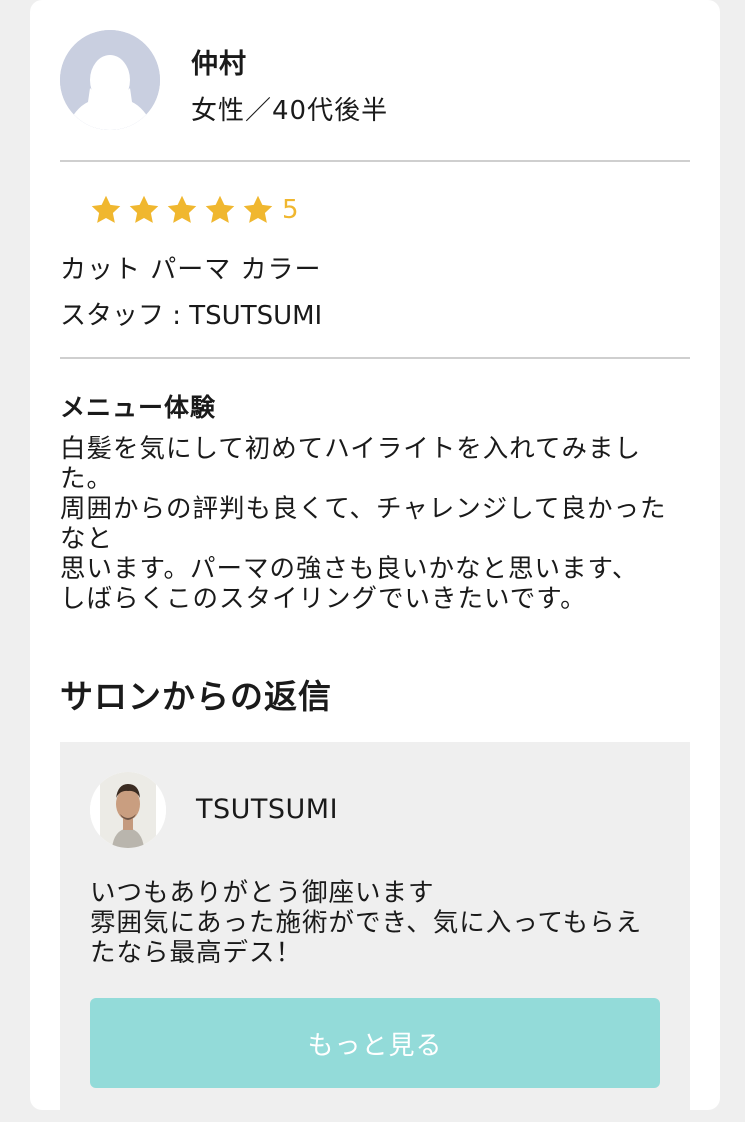  What do you see at coordinates (191, 270) in the screenshot?
I see `menu-list: カット パーマ カラー` at bounding box center [191, 270].